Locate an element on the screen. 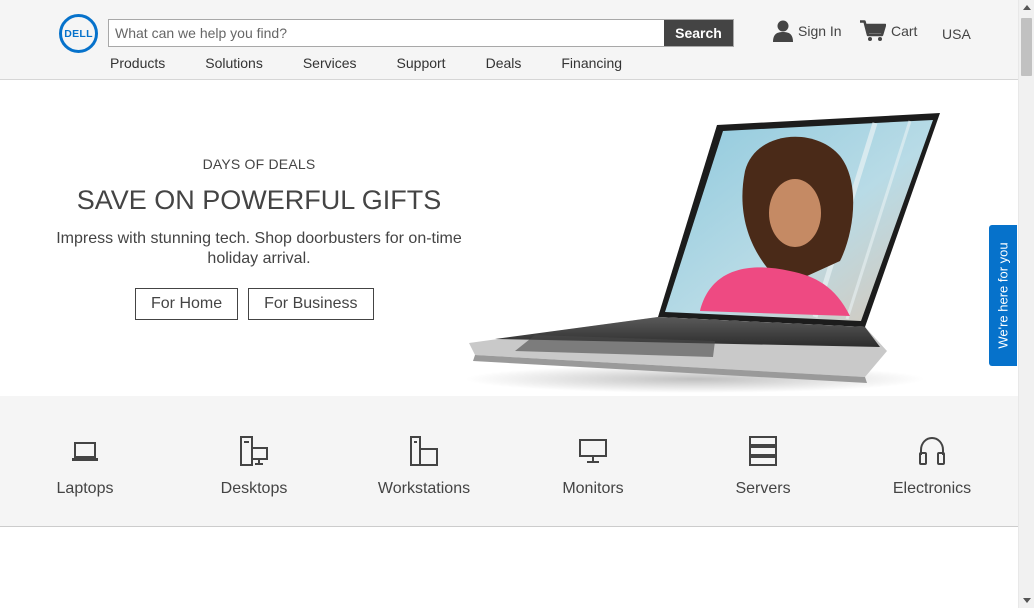 This screenshot has height=608, width=1034. category-servers: Servers is located at coordinates (763, 466).